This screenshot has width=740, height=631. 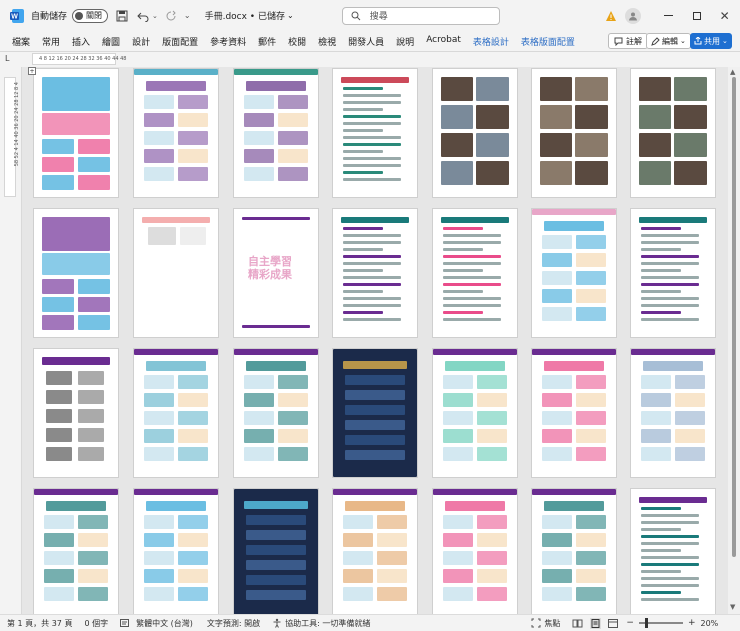 What do you see at coordinates (90, 15) in the screenshot?
I see `autosave-toggle: 關閉` at bounding box center [90, 15].